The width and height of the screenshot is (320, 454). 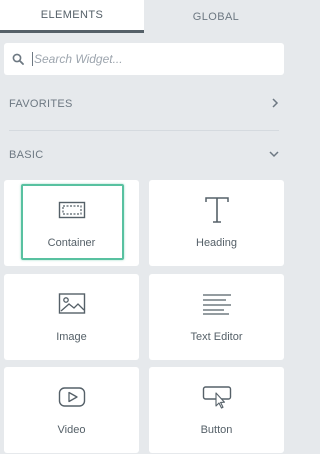 What do you see at coordinates (18, 59) in the screenshot?
I see `search-icon` at bounding box center [18, 59].